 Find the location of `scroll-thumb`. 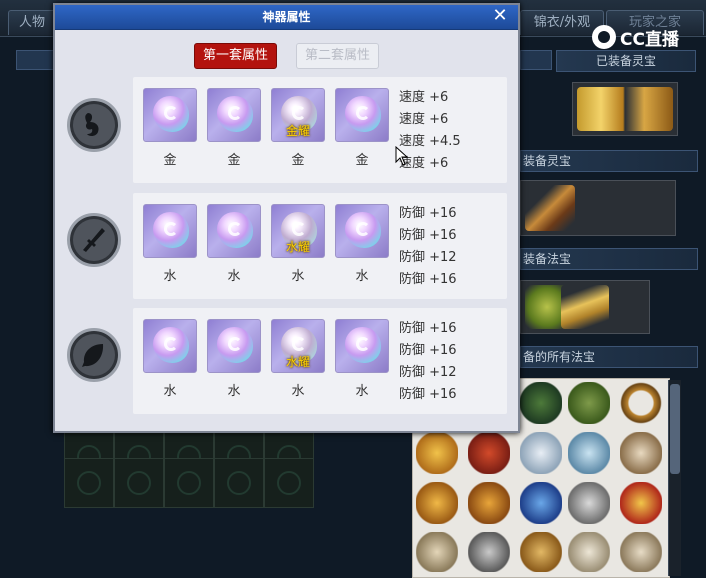

scroll-thumb is located at coordinates (675, 429).